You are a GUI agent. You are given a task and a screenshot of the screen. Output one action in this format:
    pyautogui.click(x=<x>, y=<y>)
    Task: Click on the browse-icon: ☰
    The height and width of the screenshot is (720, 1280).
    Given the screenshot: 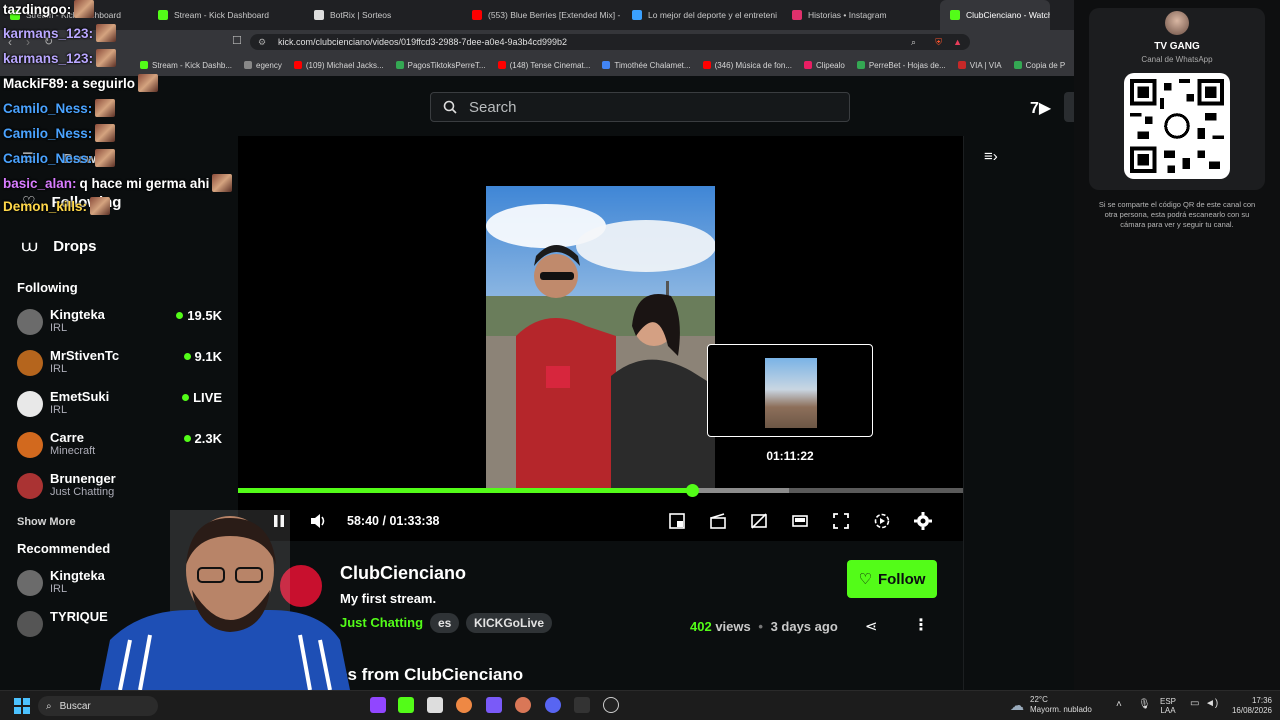 What is the action you would take?
    pyautogui.click(x=28, y=157)
    